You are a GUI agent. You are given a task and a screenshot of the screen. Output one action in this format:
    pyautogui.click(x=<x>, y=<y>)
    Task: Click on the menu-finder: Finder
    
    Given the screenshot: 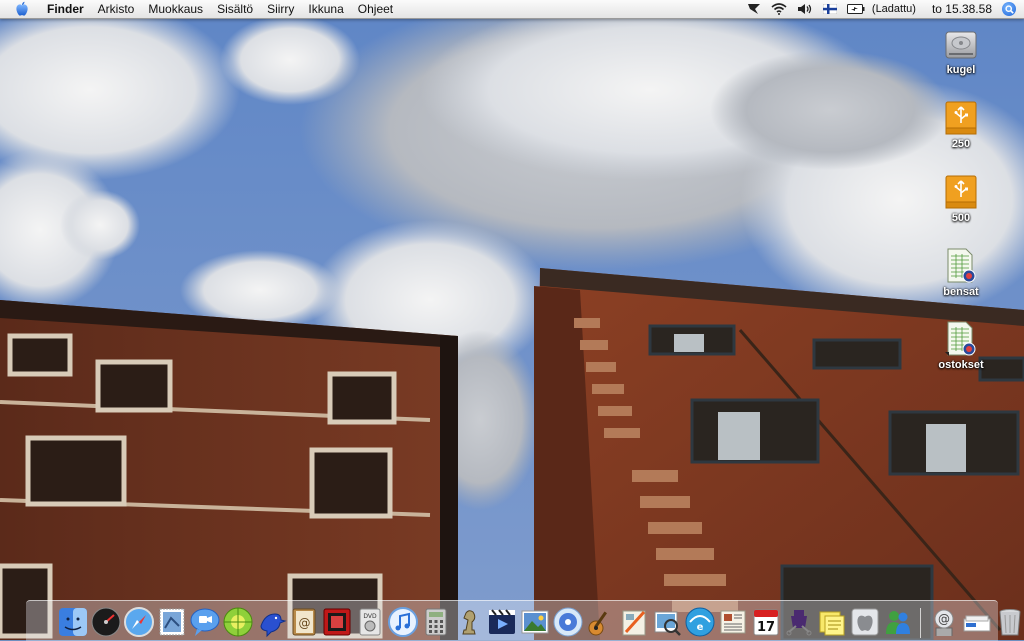 What is the action you would take?
    pyautogui.click(x=65, y=9)
    